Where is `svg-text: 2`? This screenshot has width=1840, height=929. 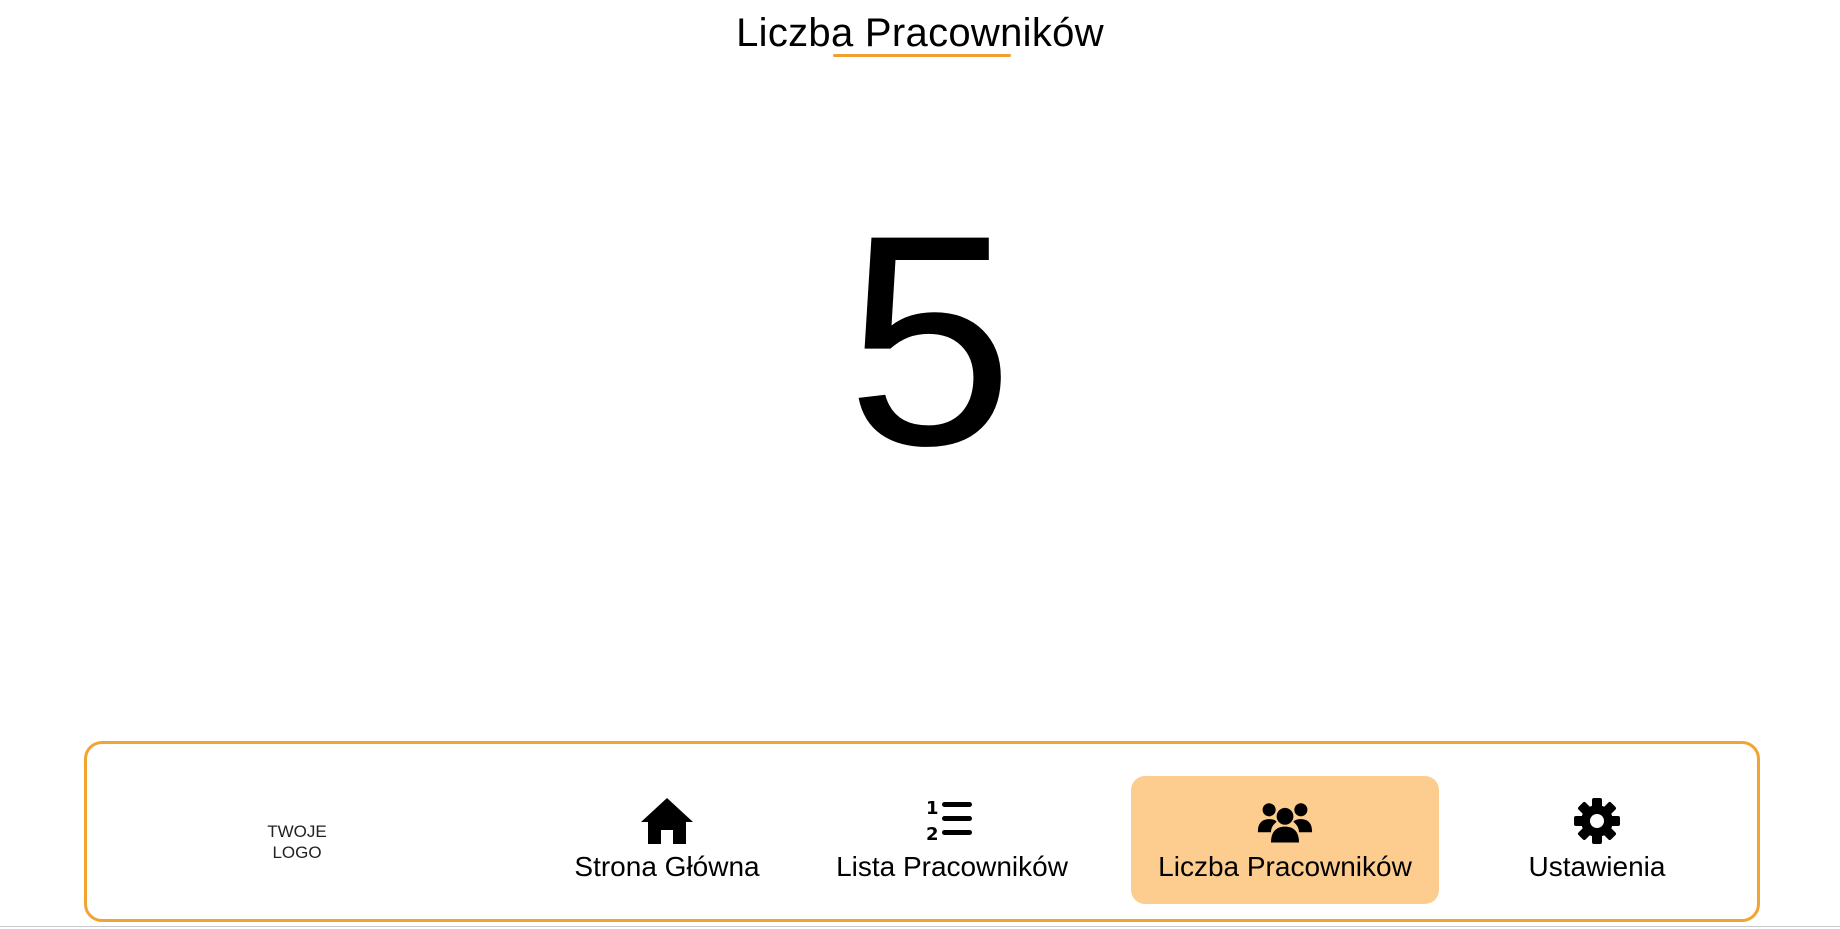 svg-text: 2 is located at coordinates (932, 834).